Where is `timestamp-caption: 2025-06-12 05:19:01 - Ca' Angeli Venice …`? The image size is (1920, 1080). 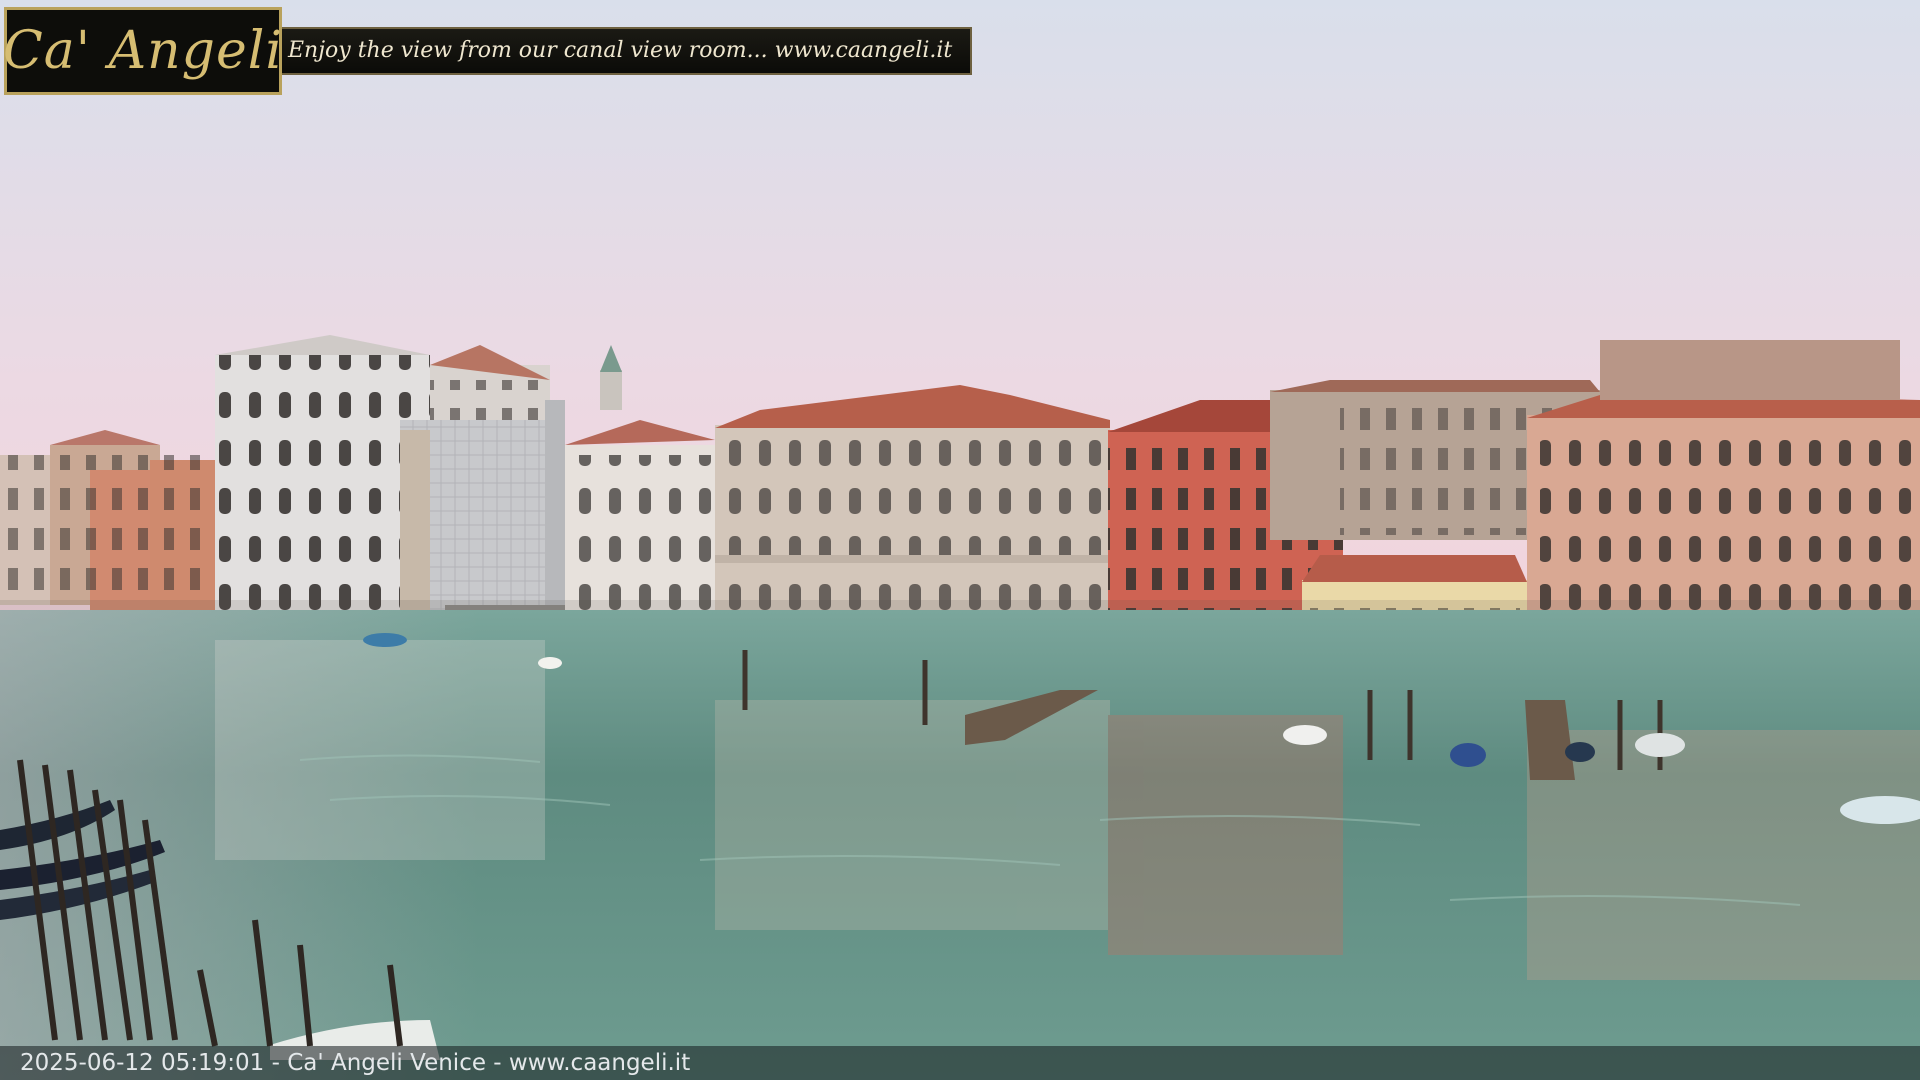
timestamp-caption: 2025-06-12 05:19:01 - Ca' Angeli Venice … is located at coordinates (355, 1063).